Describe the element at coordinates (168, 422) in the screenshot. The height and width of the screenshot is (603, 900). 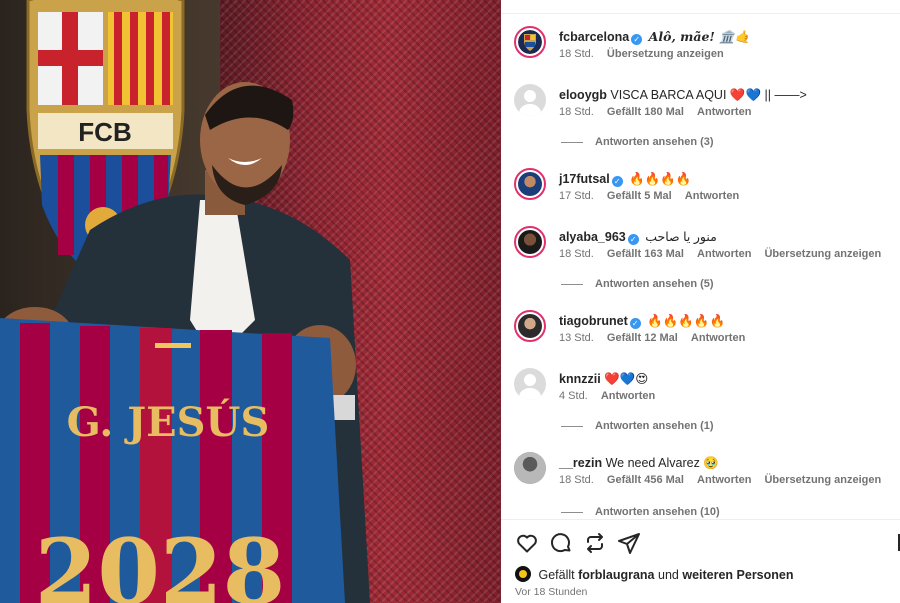
I see `svg-text: G. JESÚS` at that location.